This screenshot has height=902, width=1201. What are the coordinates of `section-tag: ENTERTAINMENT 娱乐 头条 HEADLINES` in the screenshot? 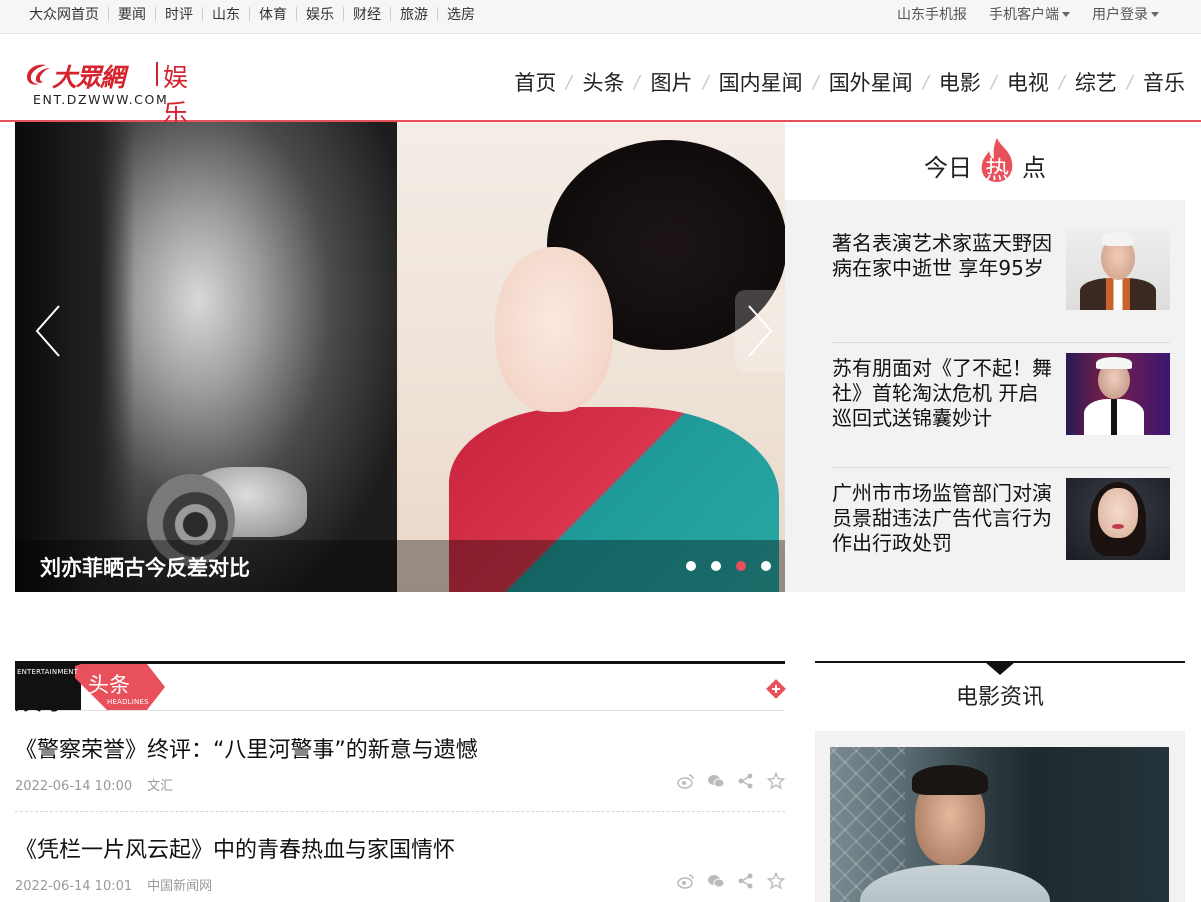 It's located at (89, 690).